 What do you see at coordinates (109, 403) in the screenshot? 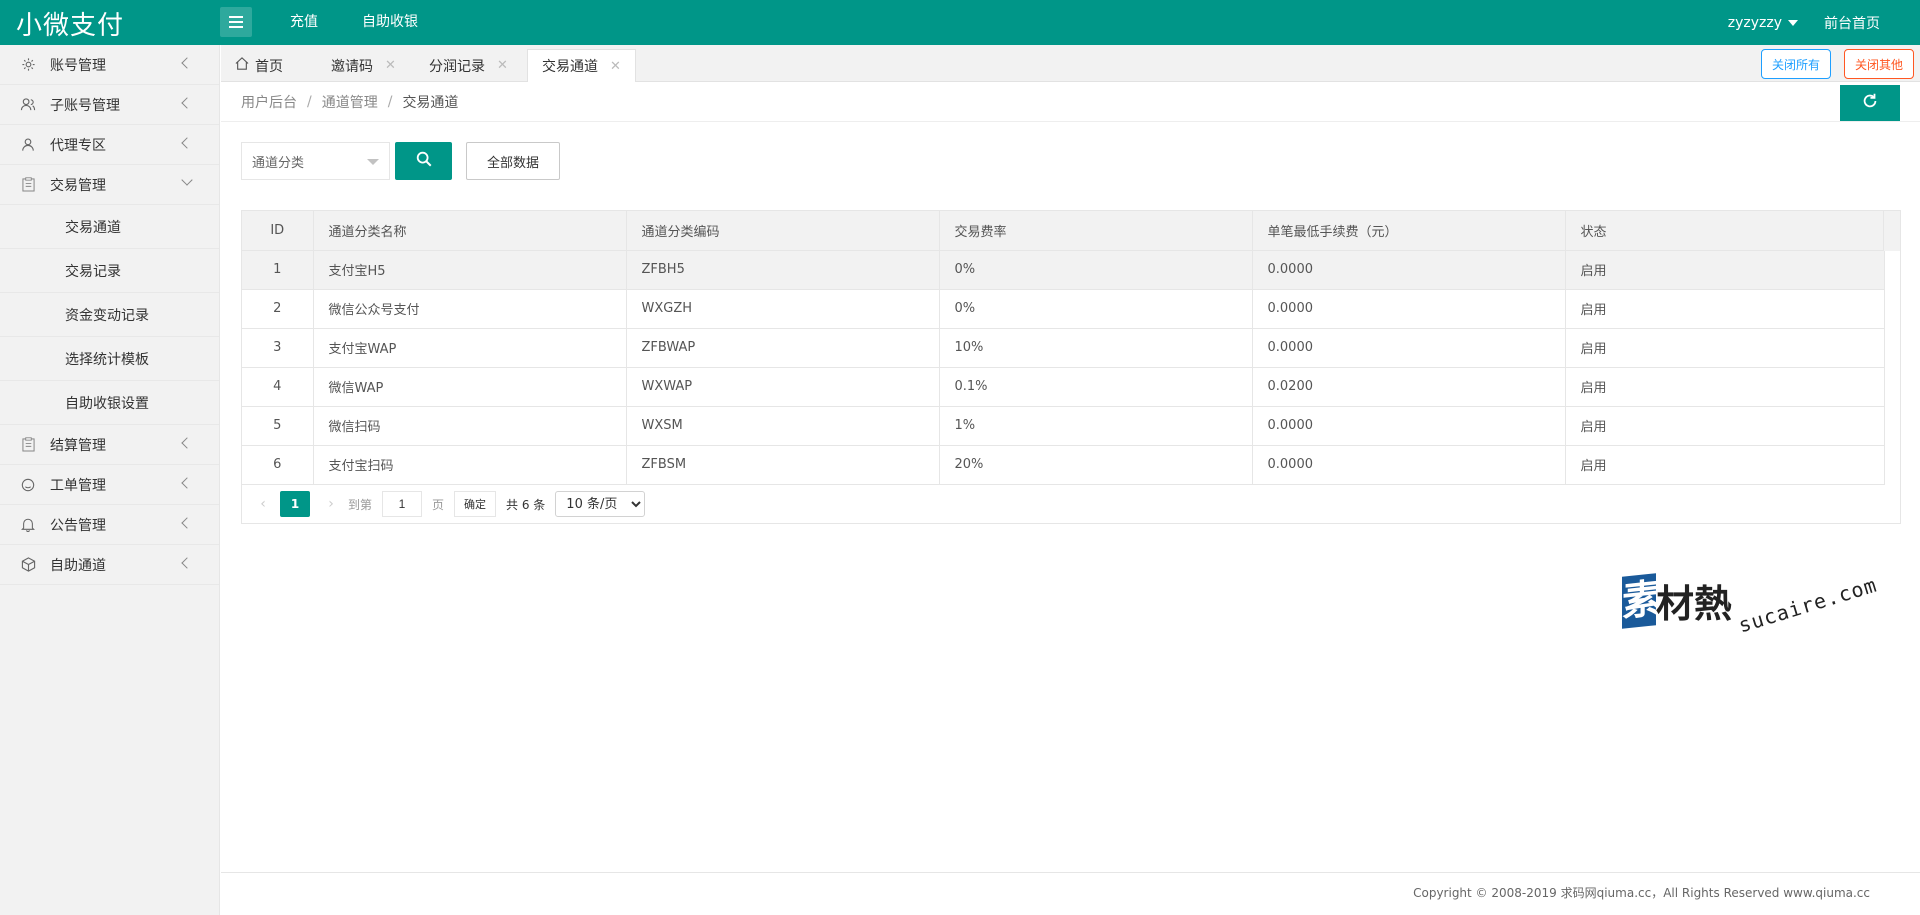
I see `sidebar-subitem-cashier-settings: 自助收银设置` at bounding box center [109, 403].